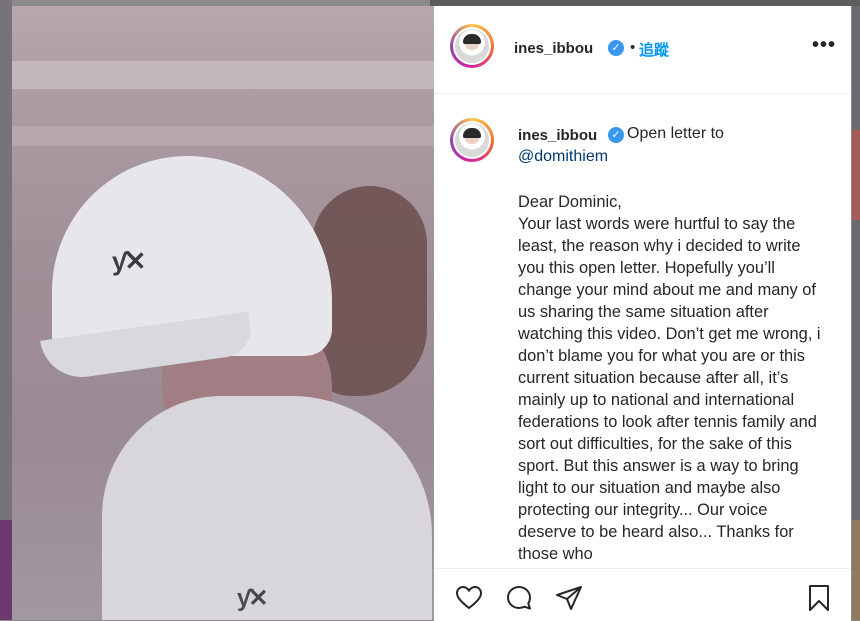  Describe the element at coordinates (129, 261) in the screenshot. I see `cap-logo-icon: ƴ✕` at that location.